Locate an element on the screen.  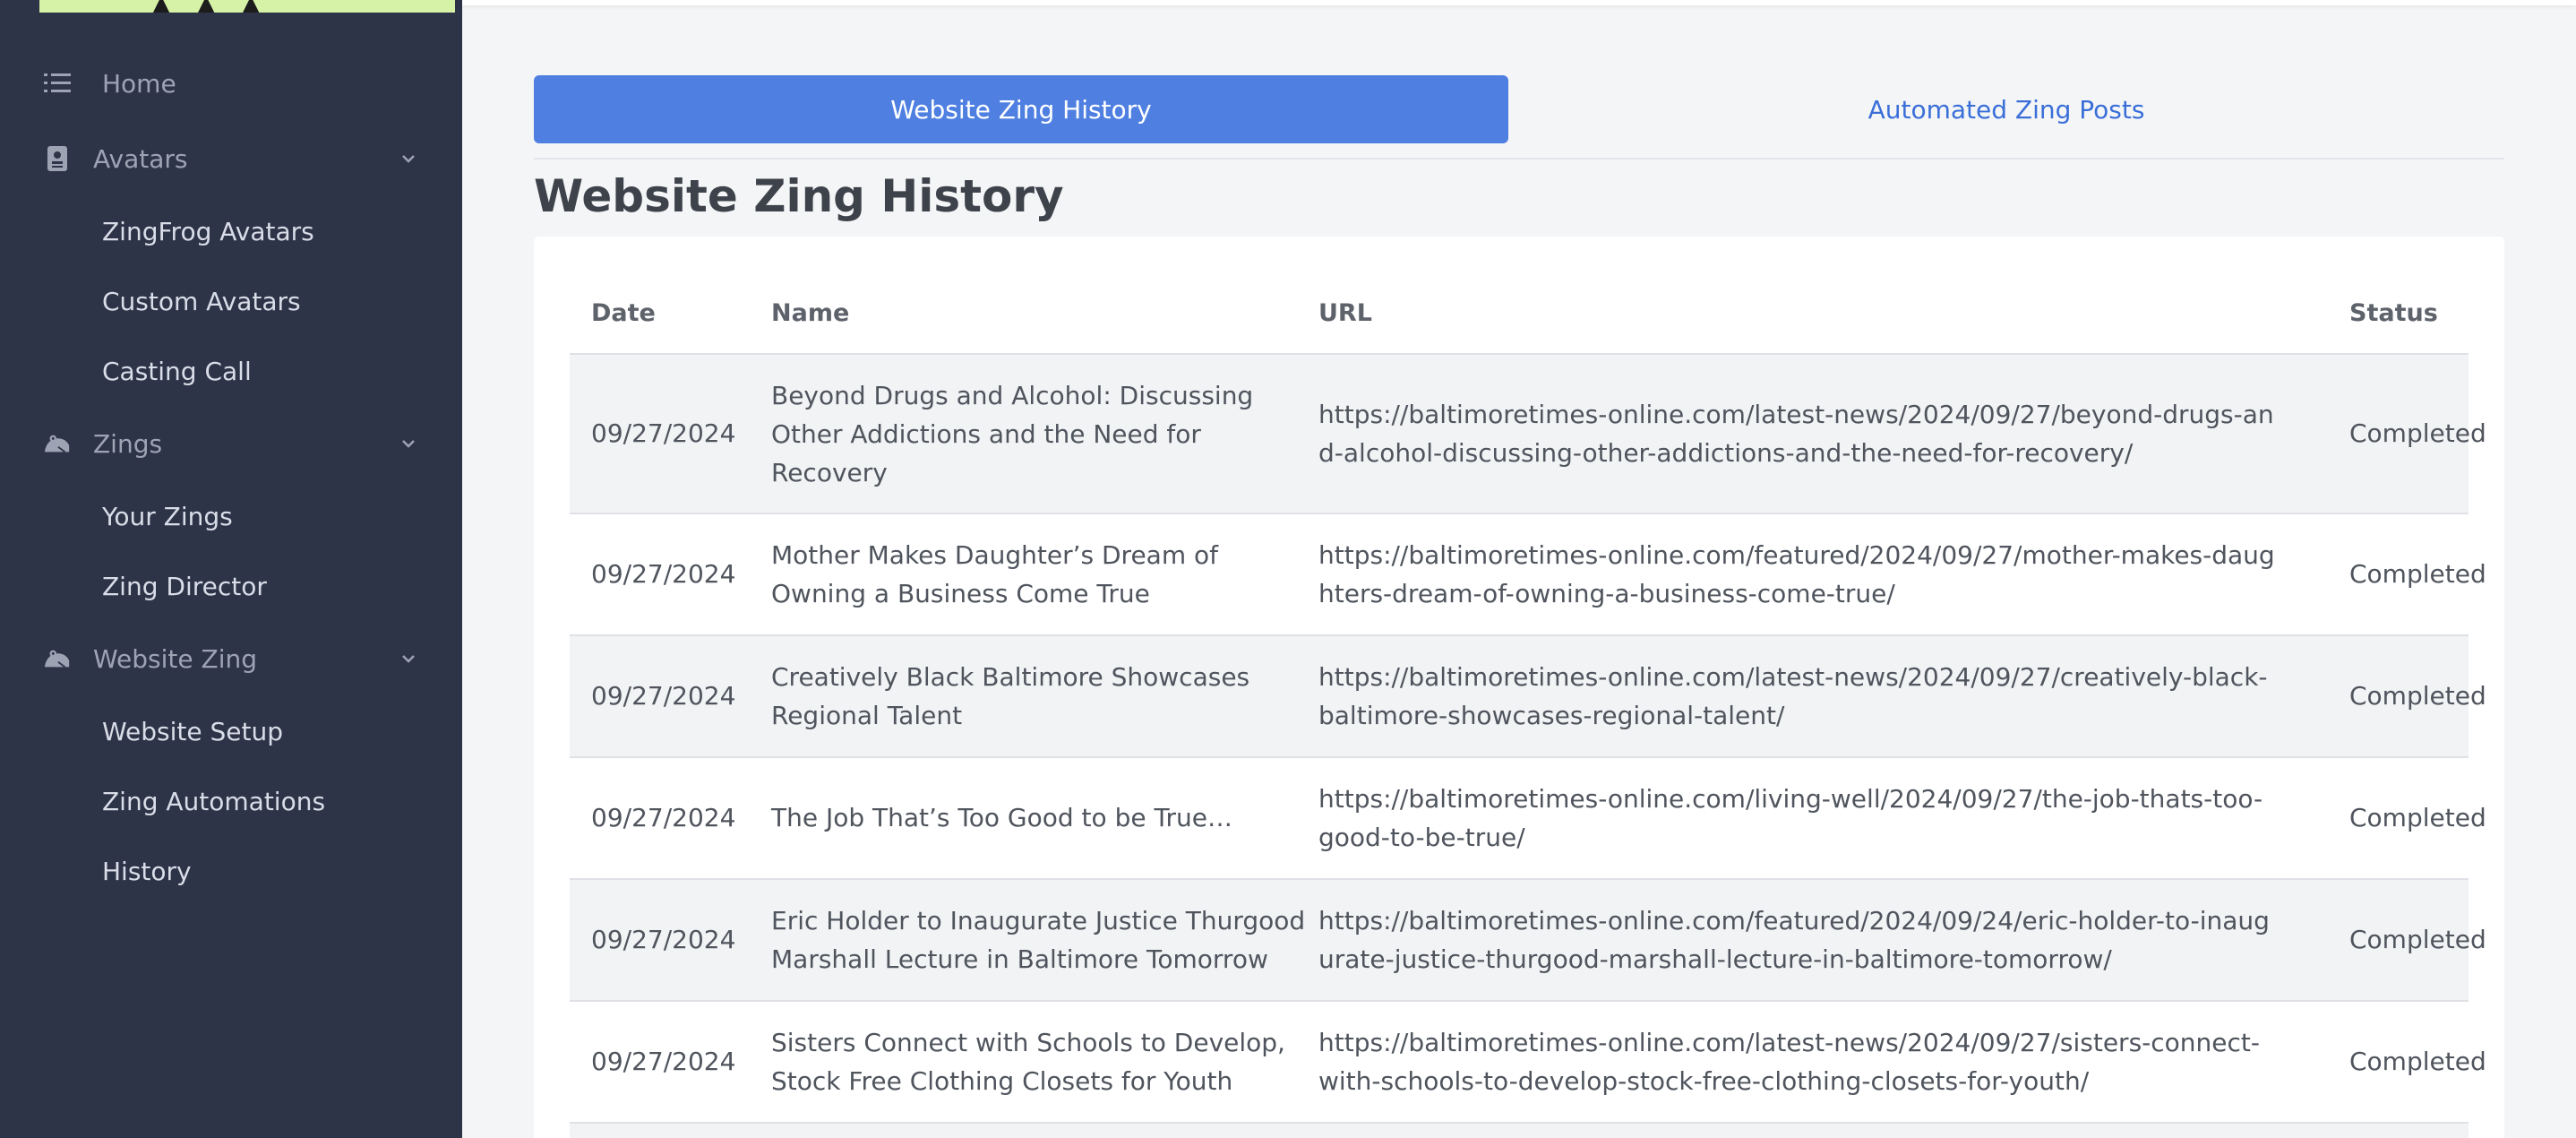
sidebar-item-zing-automations: Zing Automations is located at coordinates (231, 801).